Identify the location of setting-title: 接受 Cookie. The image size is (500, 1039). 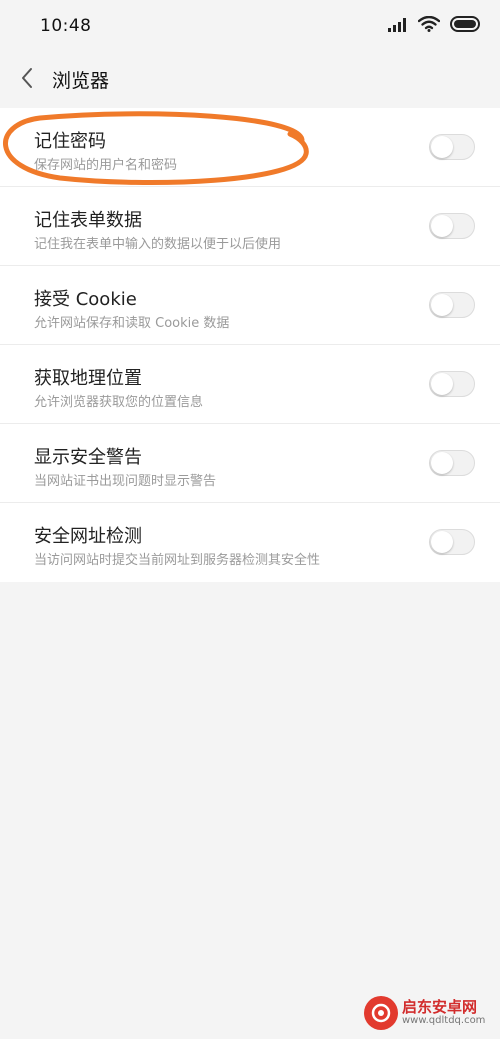
(85, 299).